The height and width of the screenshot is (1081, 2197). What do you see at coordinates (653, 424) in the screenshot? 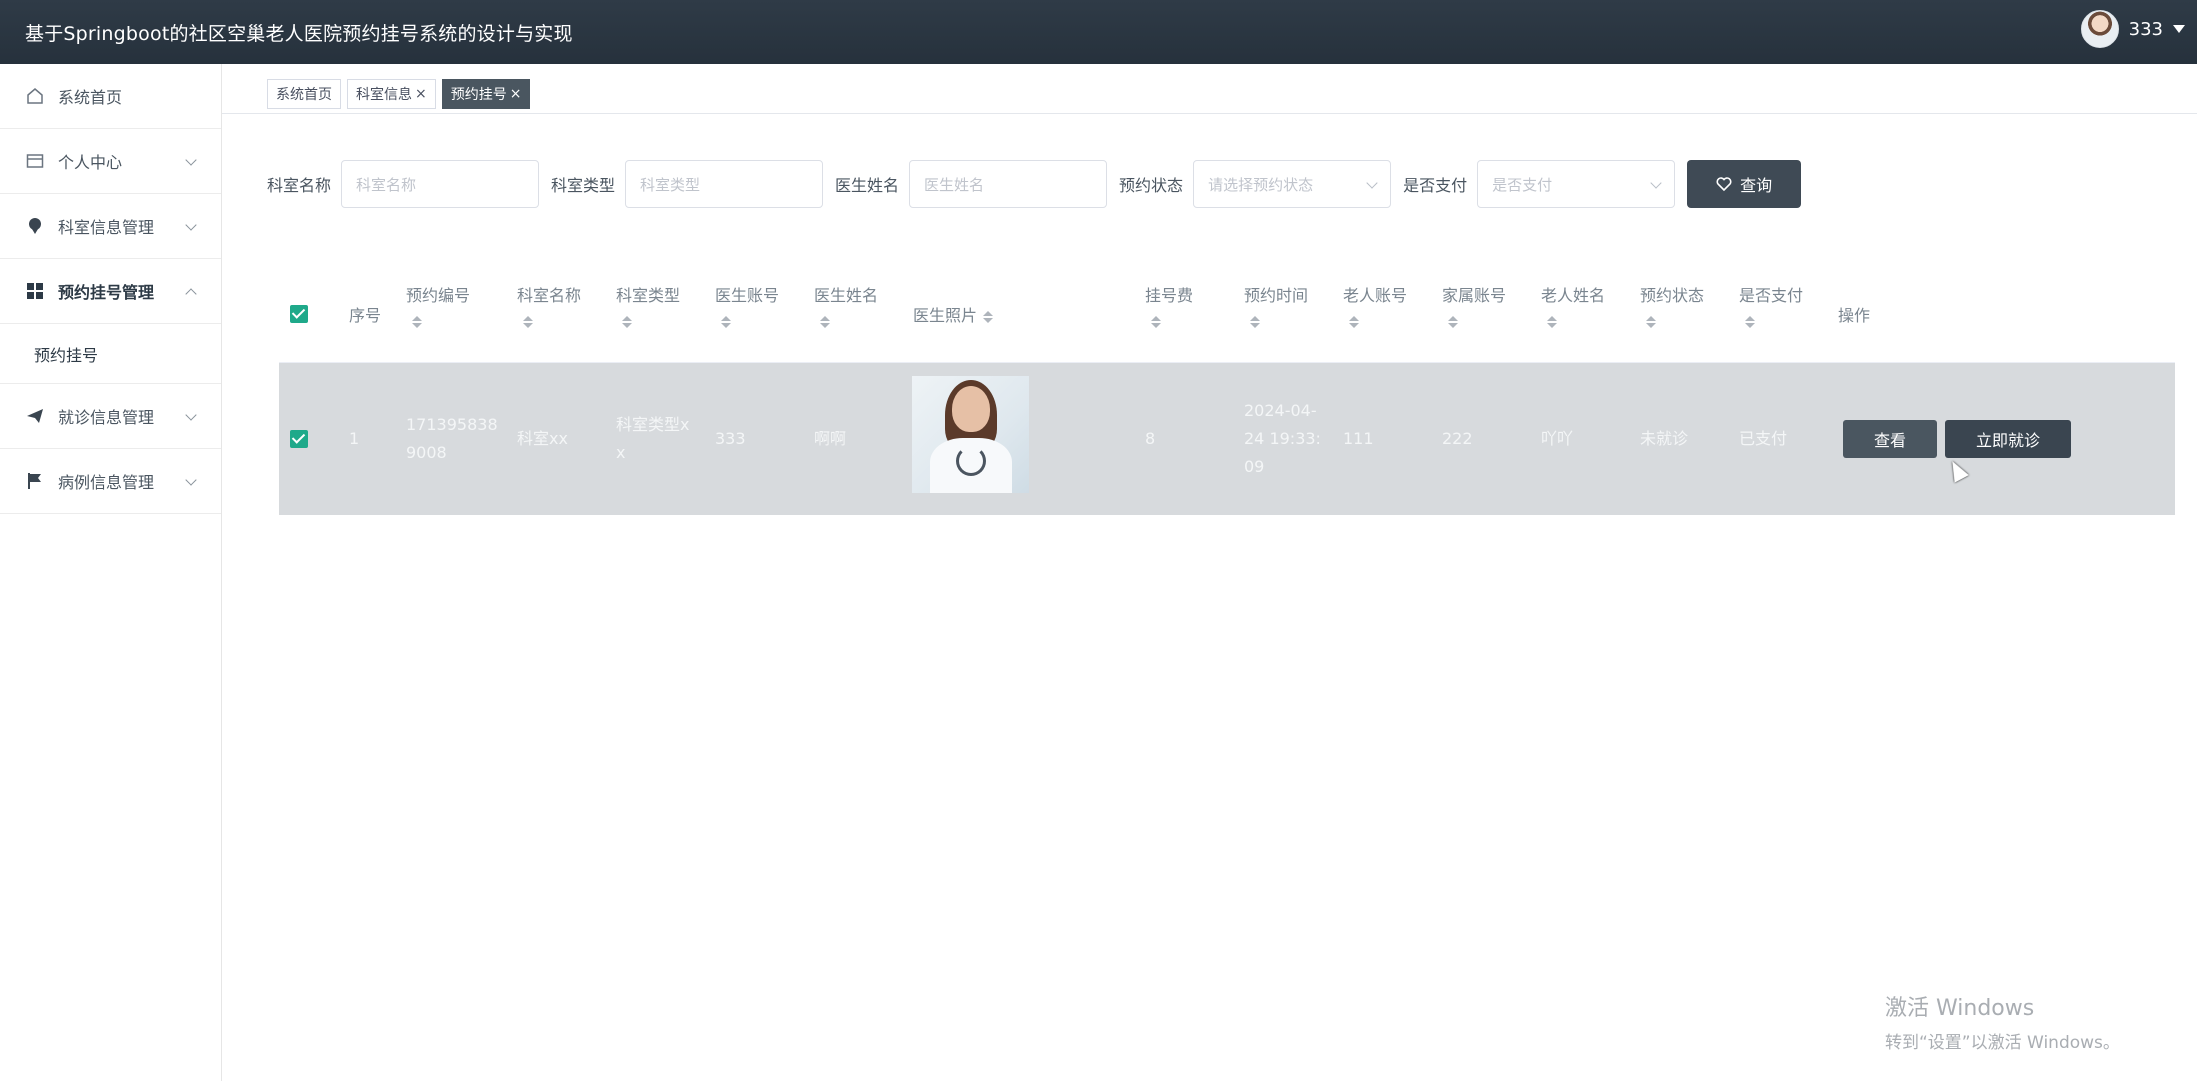
I see `cell-line: 科室类型x` at bounding box center [653, 424].